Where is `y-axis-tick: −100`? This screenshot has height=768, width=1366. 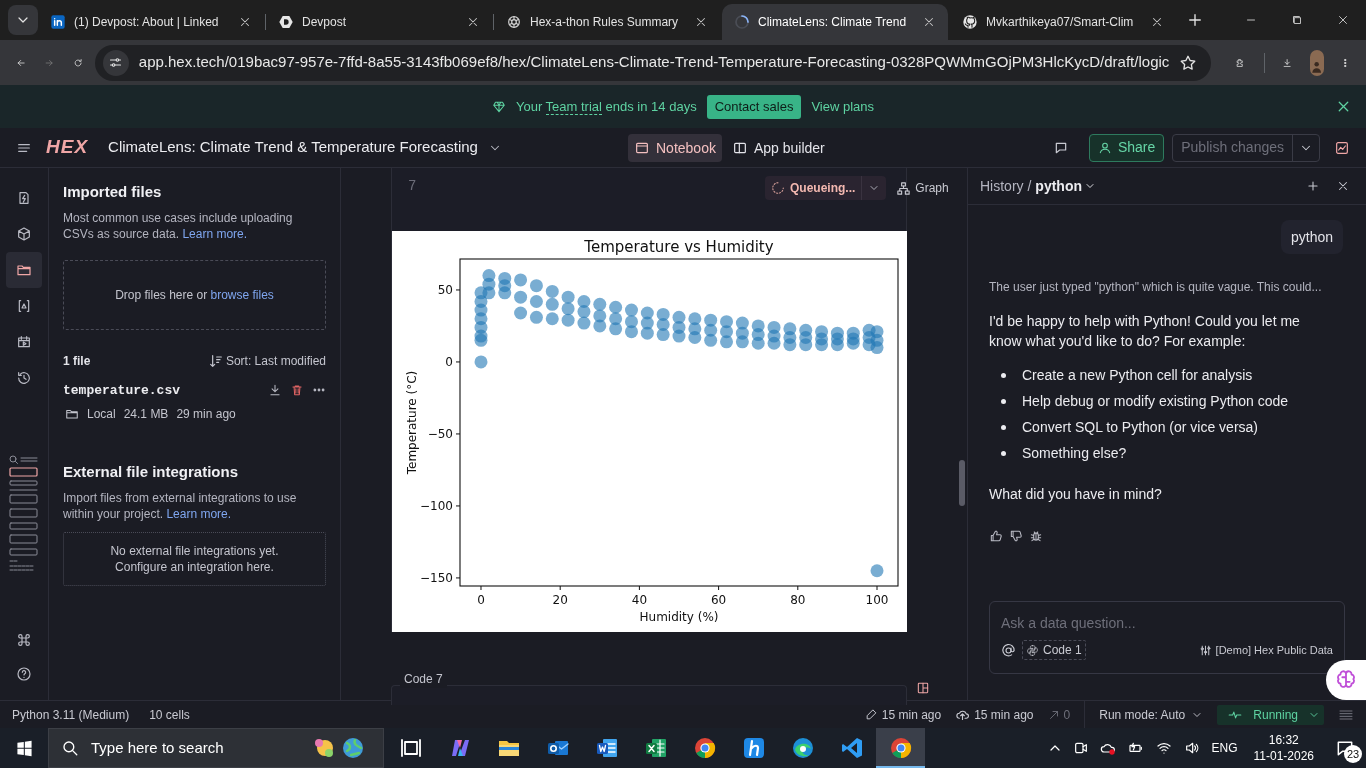 y-axis-tick: −100 is located at coordinates (440, 505).